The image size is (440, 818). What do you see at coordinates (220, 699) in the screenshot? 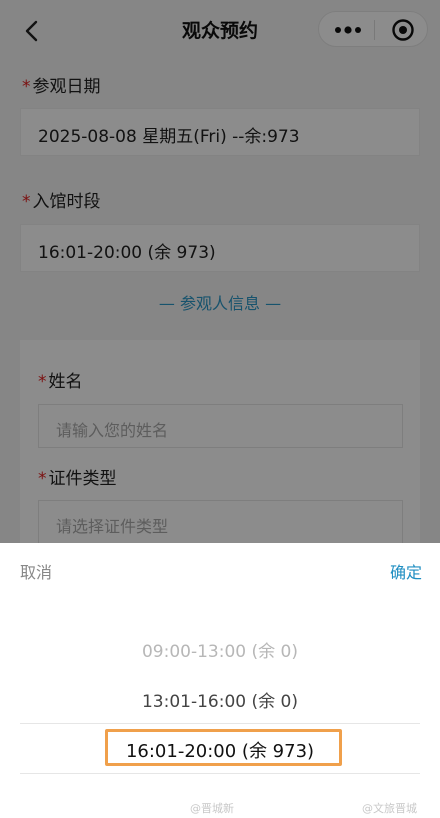
I see `picker-option: 13:01-16:00 (余 0)` at bounding box center [220, 699].